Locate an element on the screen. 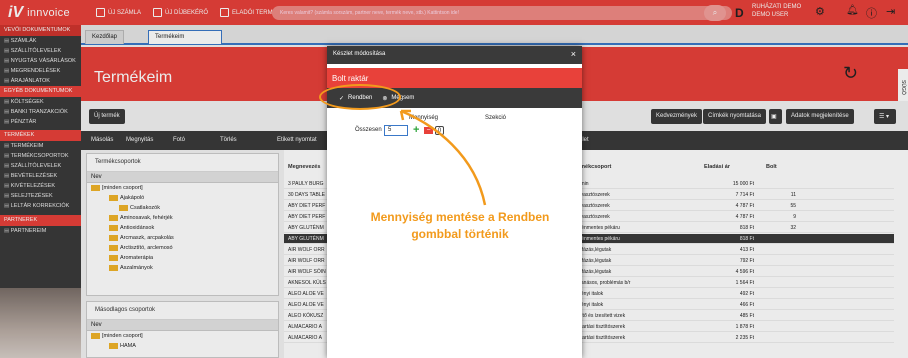 The width and height of the screenshot is (908, 358). modal-title: Készlet módosítása is located at coordinates (454, 55).